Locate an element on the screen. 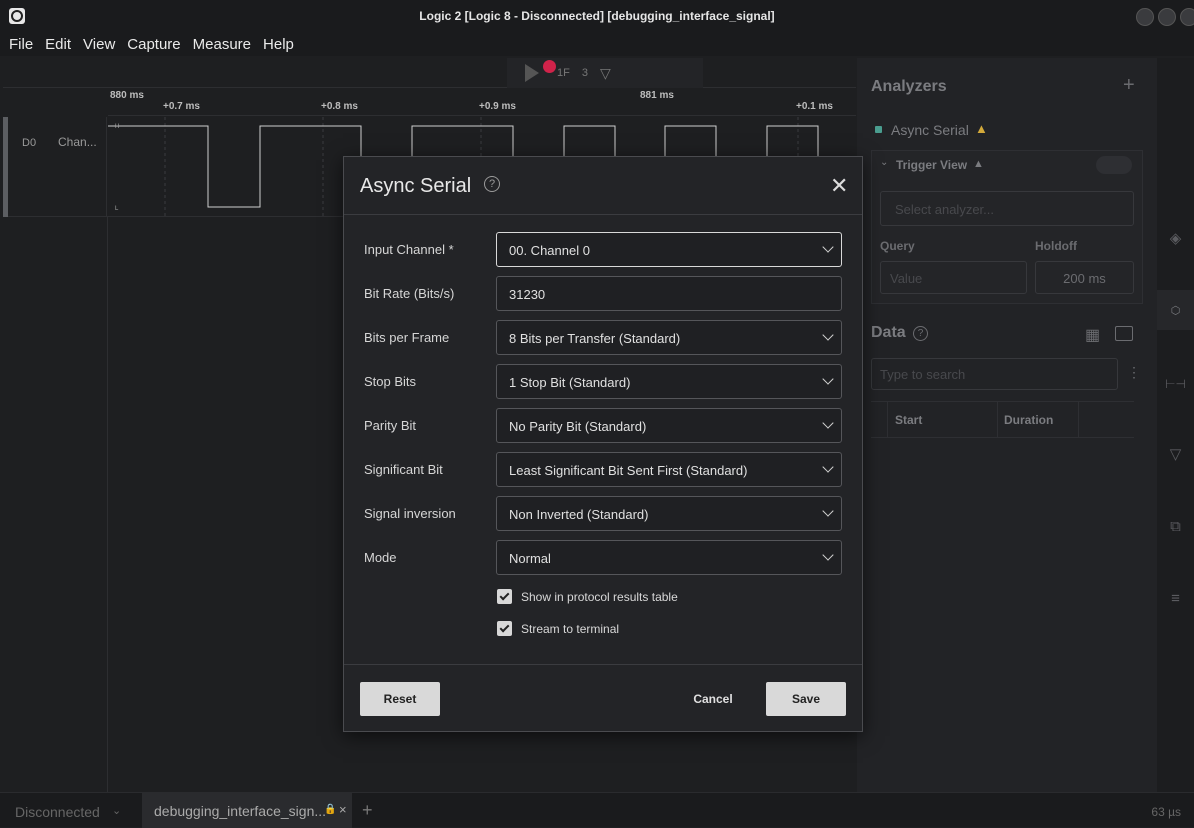 The width and height of the screenshot is (1194, 828). analyzer-item: Async Serial is located at coordinates (930, 130).